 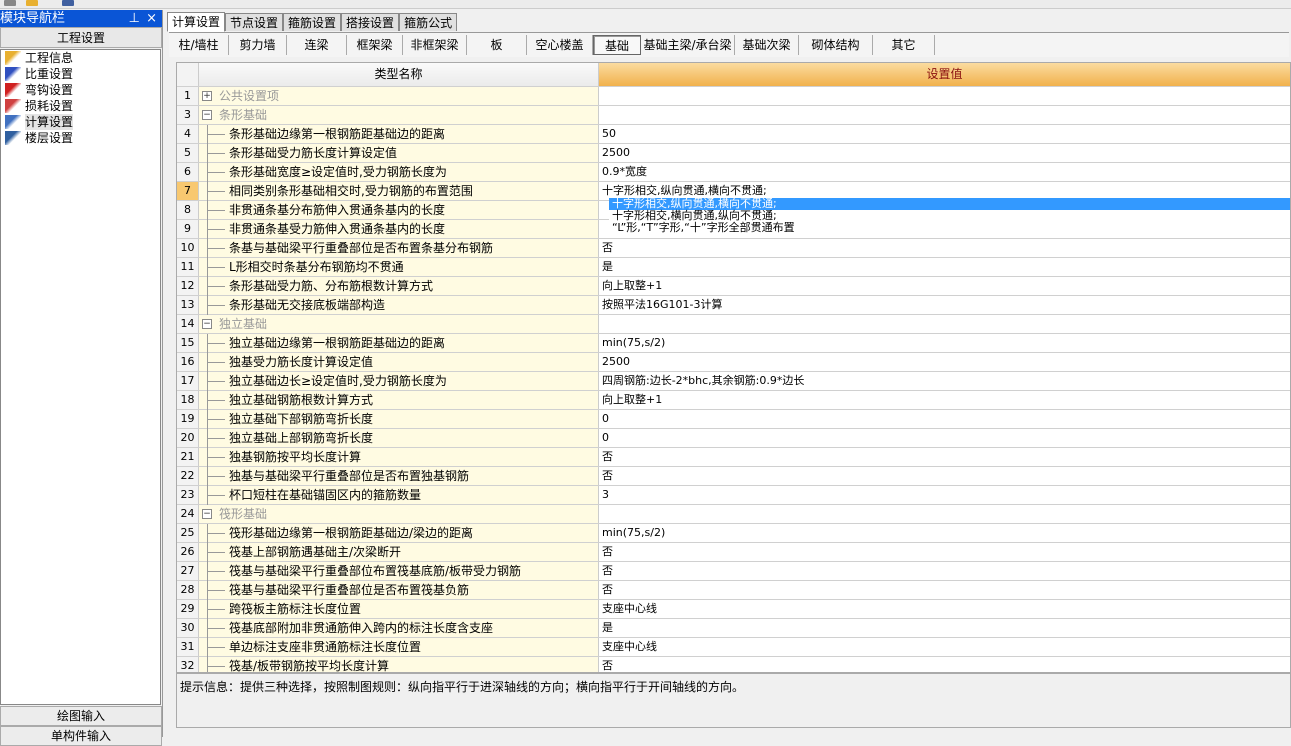 I want to click on table-row: 13 条形基础无交接底板端部构造 按照平法16G101-3计算, so click(x=733, y=305).